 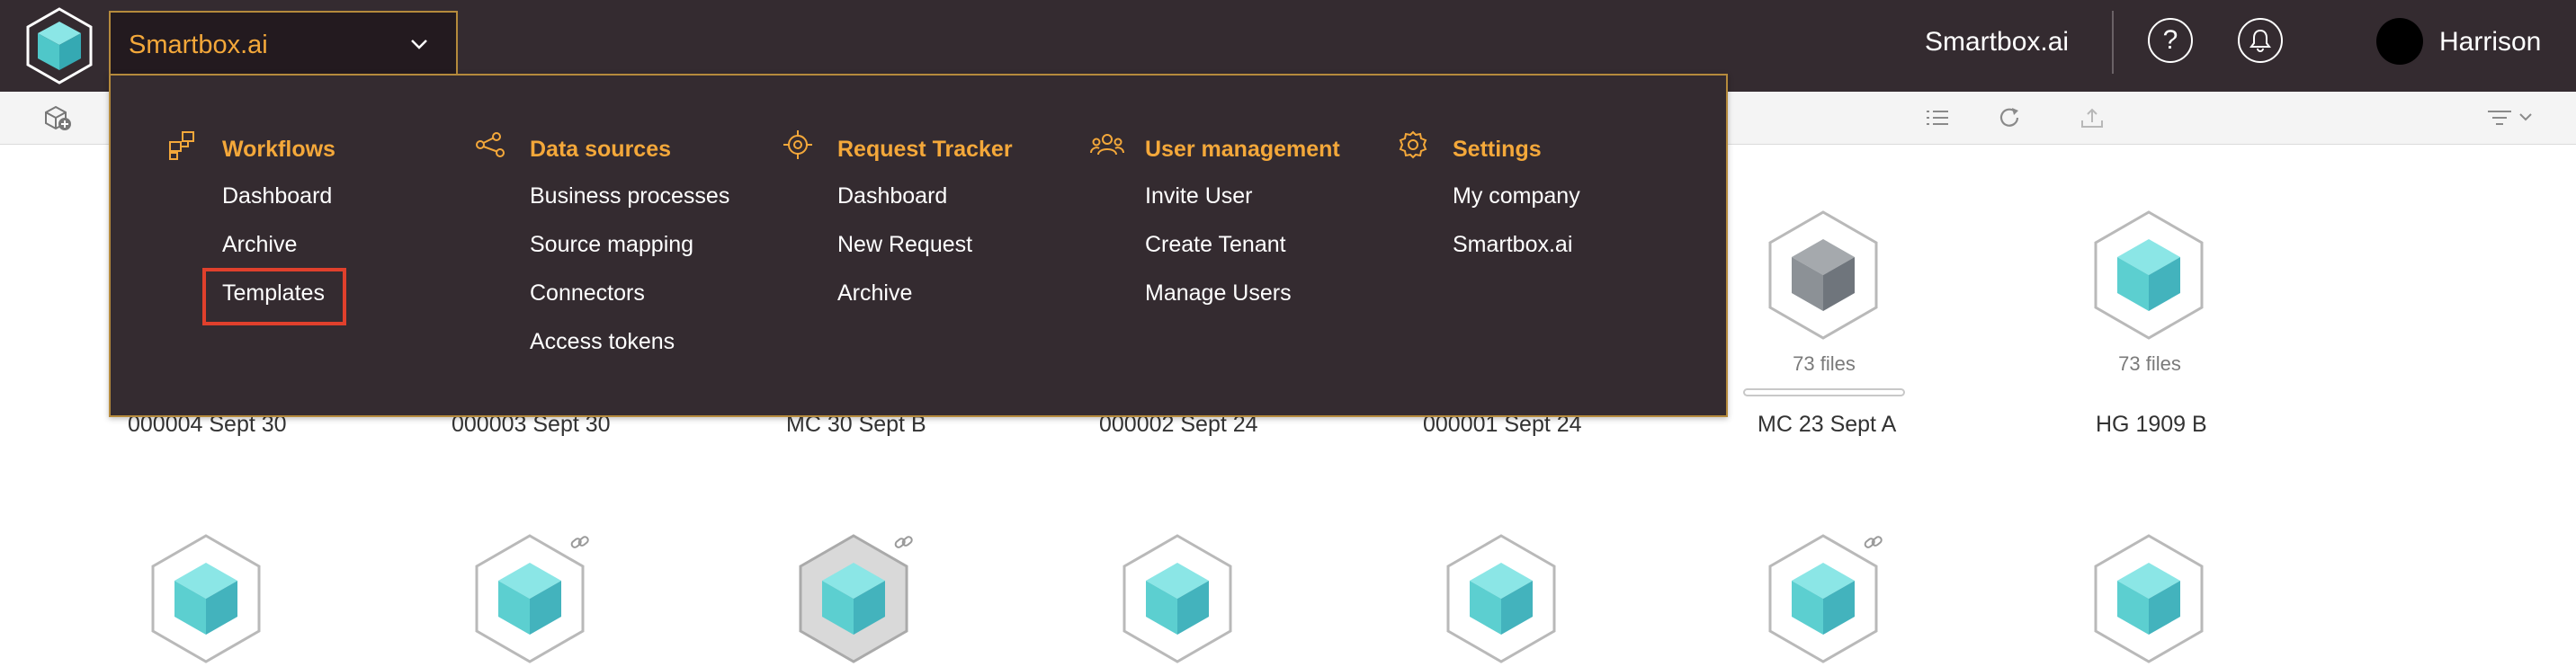 What do you see at coordinates (283, 44) in the screenshot?
I see `app-switcher-dropdown: Smartbox.ai` at bounding box center [283, 44].